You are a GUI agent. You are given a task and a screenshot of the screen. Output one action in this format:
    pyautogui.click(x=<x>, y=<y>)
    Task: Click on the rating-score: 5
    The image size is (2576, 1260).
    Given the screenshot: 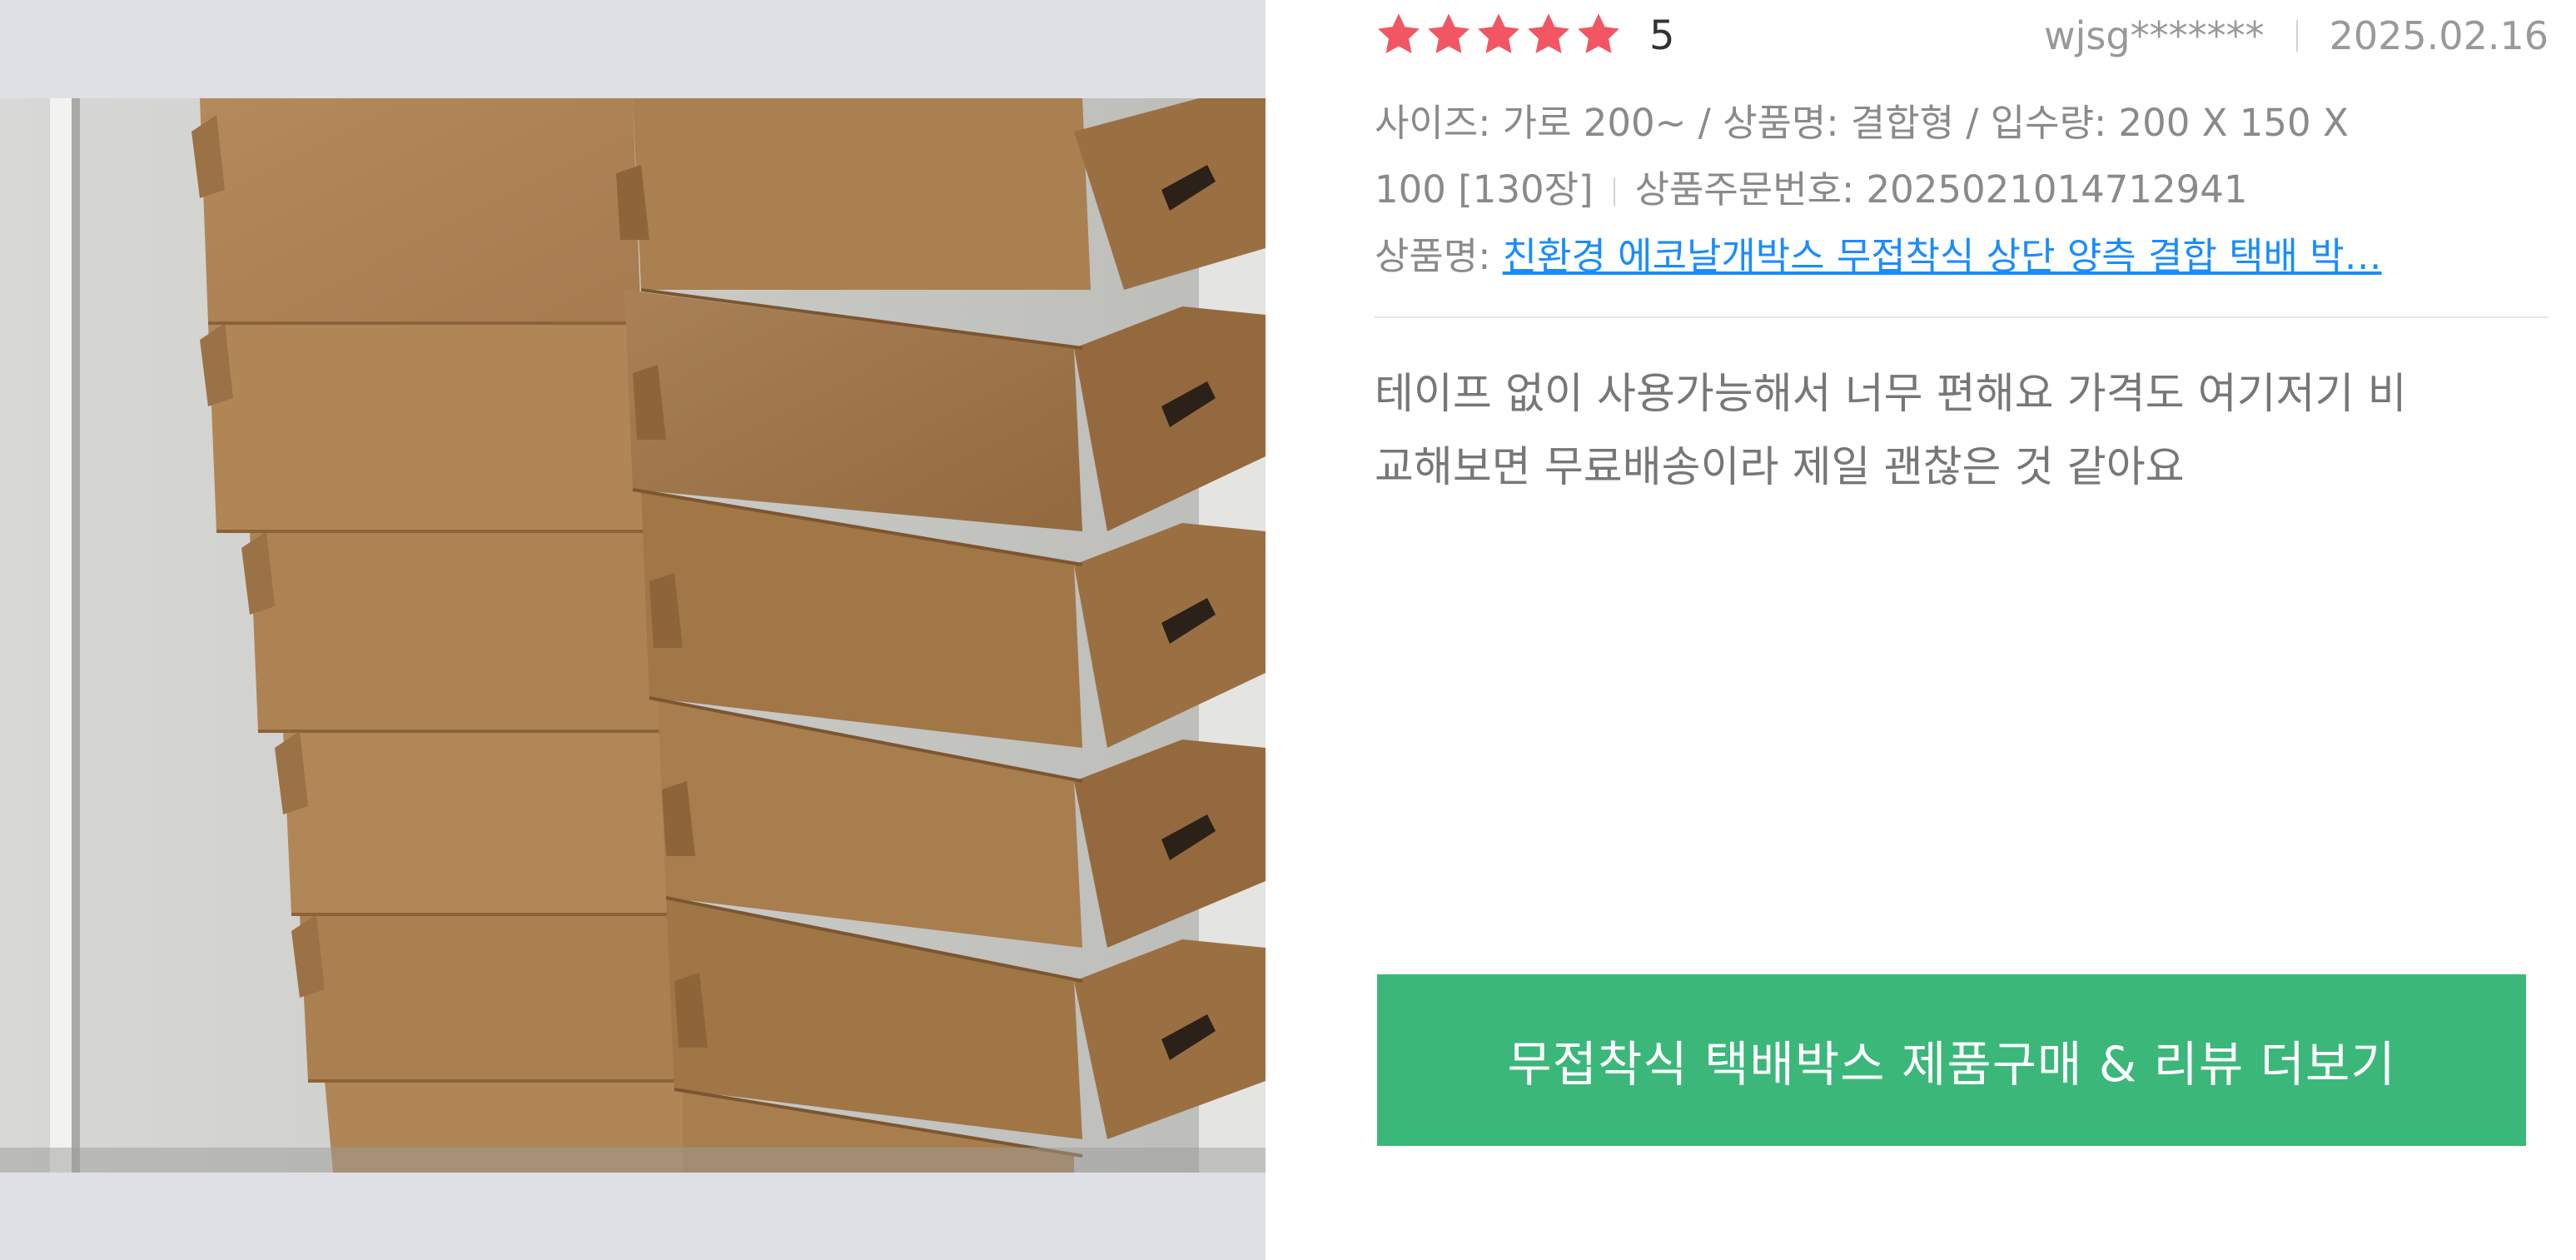 What is the action you would take?
    pyautogui.click(x=1662, y=35)
    